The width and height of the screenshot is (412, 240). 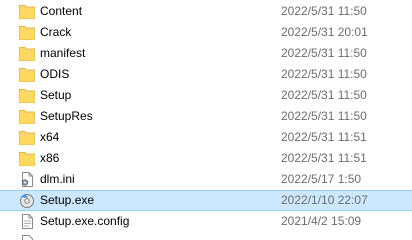 I want to click on file-name: Setup.exe.config, so click(x=85, y=221).